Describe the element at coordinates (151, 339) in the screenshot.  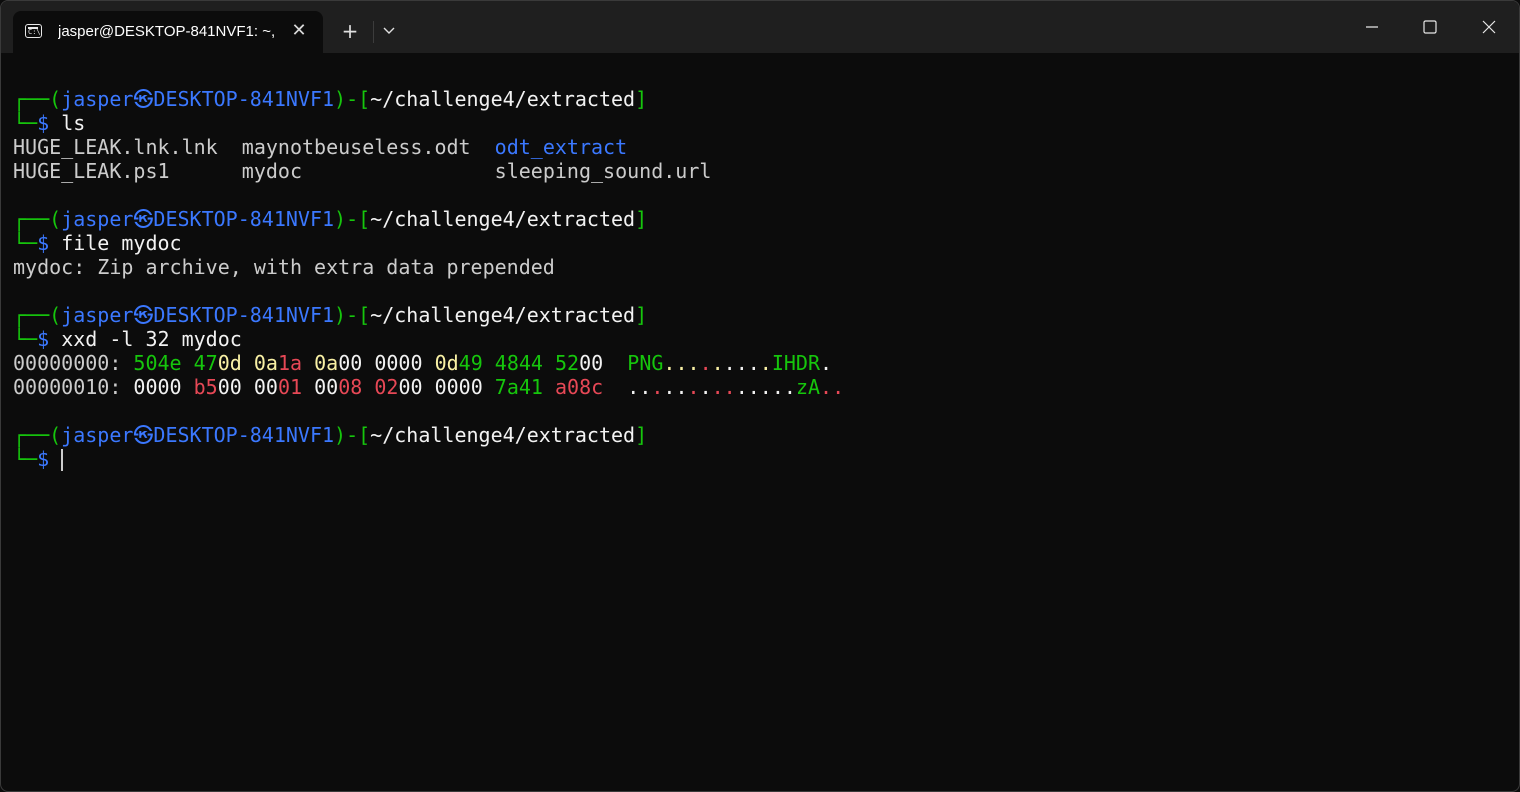
I see `command-text: xxd -l 32 mydoc` at that location.